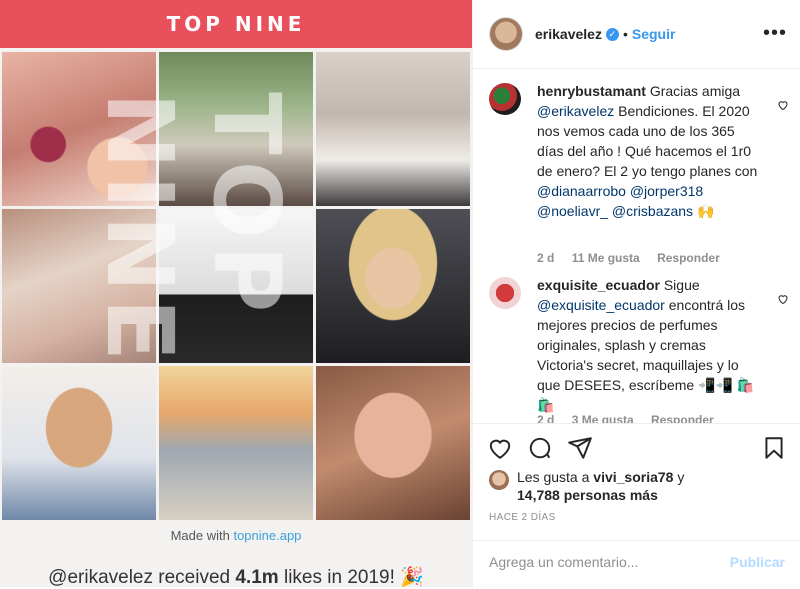 The width and height of the screenshot is (800, 589). I want to click on post-header: erikavelez ✓ • Seguir •••, so click(636, 34).